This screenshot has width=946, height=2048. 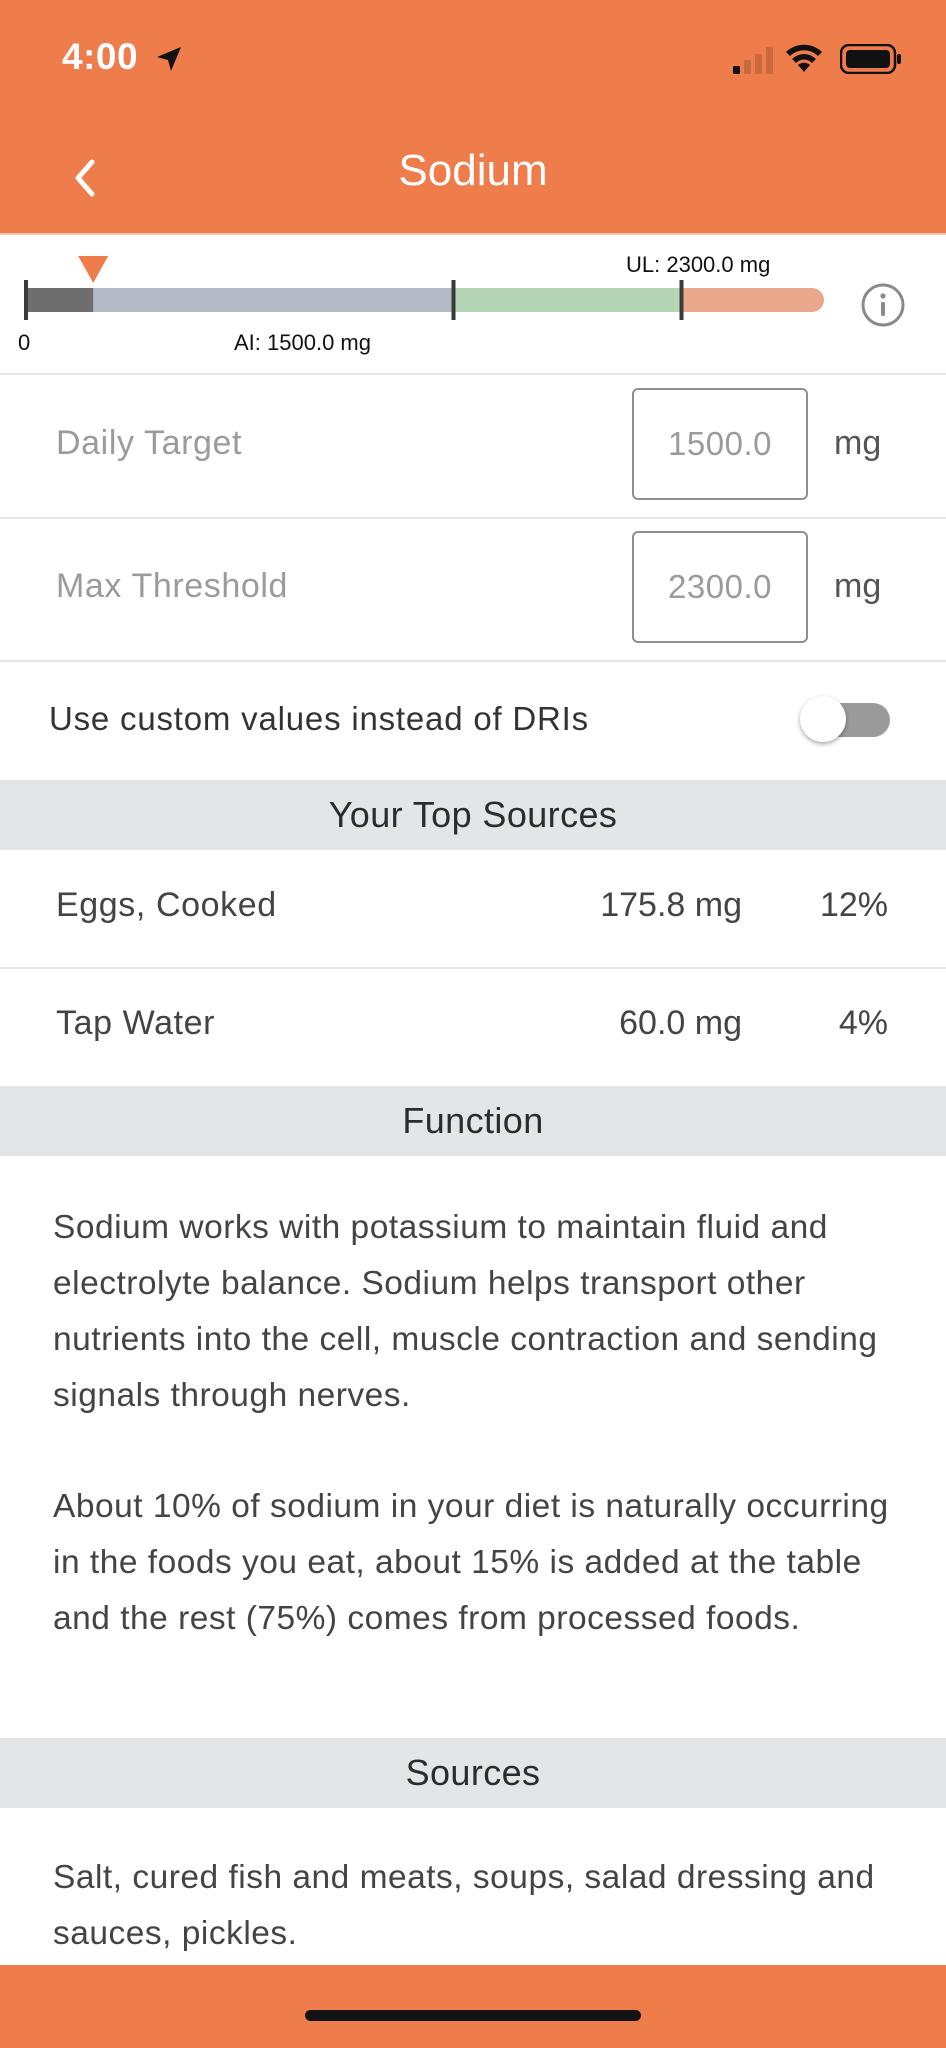 What do you see at coordinates (473, 1121) in the screenshot?
I see `function-heading: Function` at bounding box center [473, 1121].